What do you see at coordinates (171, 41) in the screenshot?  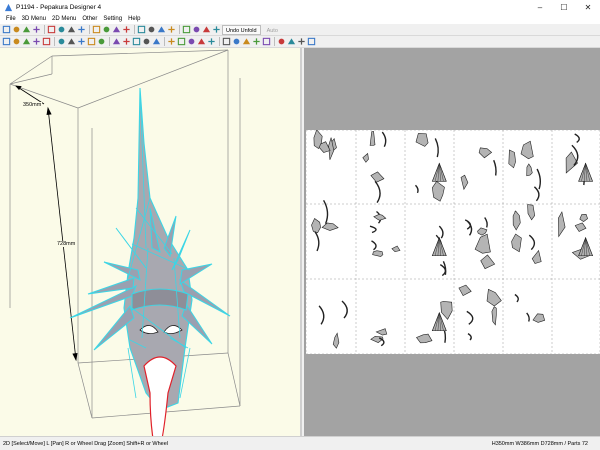 I see `group-icon` at bounding box center [171, 41].